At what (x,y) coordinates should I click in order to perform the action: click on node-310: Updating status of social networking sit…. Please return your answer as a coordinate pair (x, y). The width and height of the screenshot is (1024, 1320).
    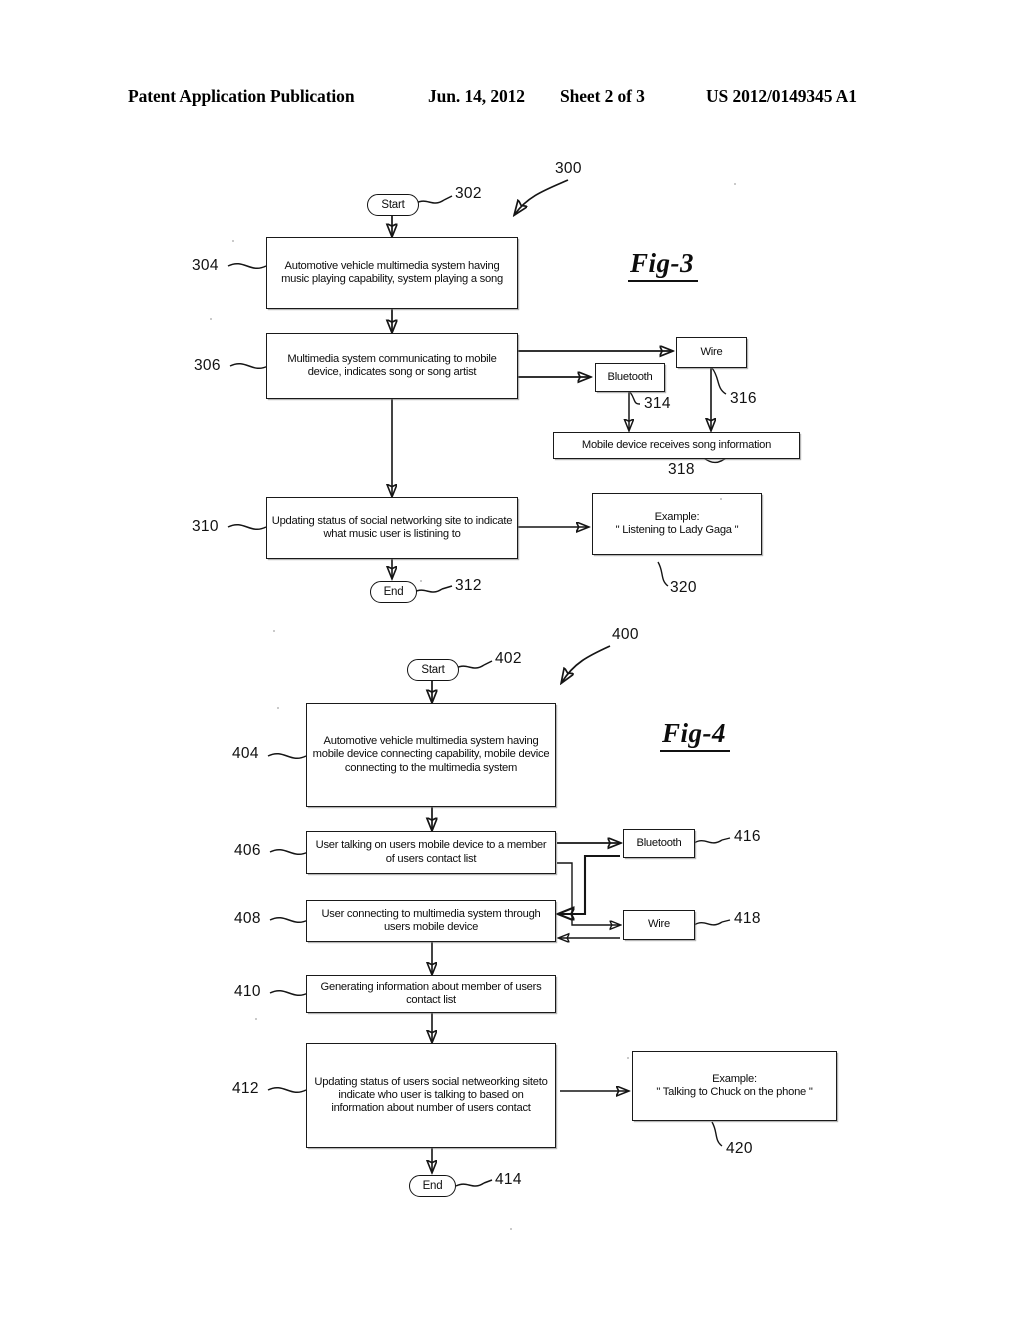
    Looking at the image, I should click on (392, 528).